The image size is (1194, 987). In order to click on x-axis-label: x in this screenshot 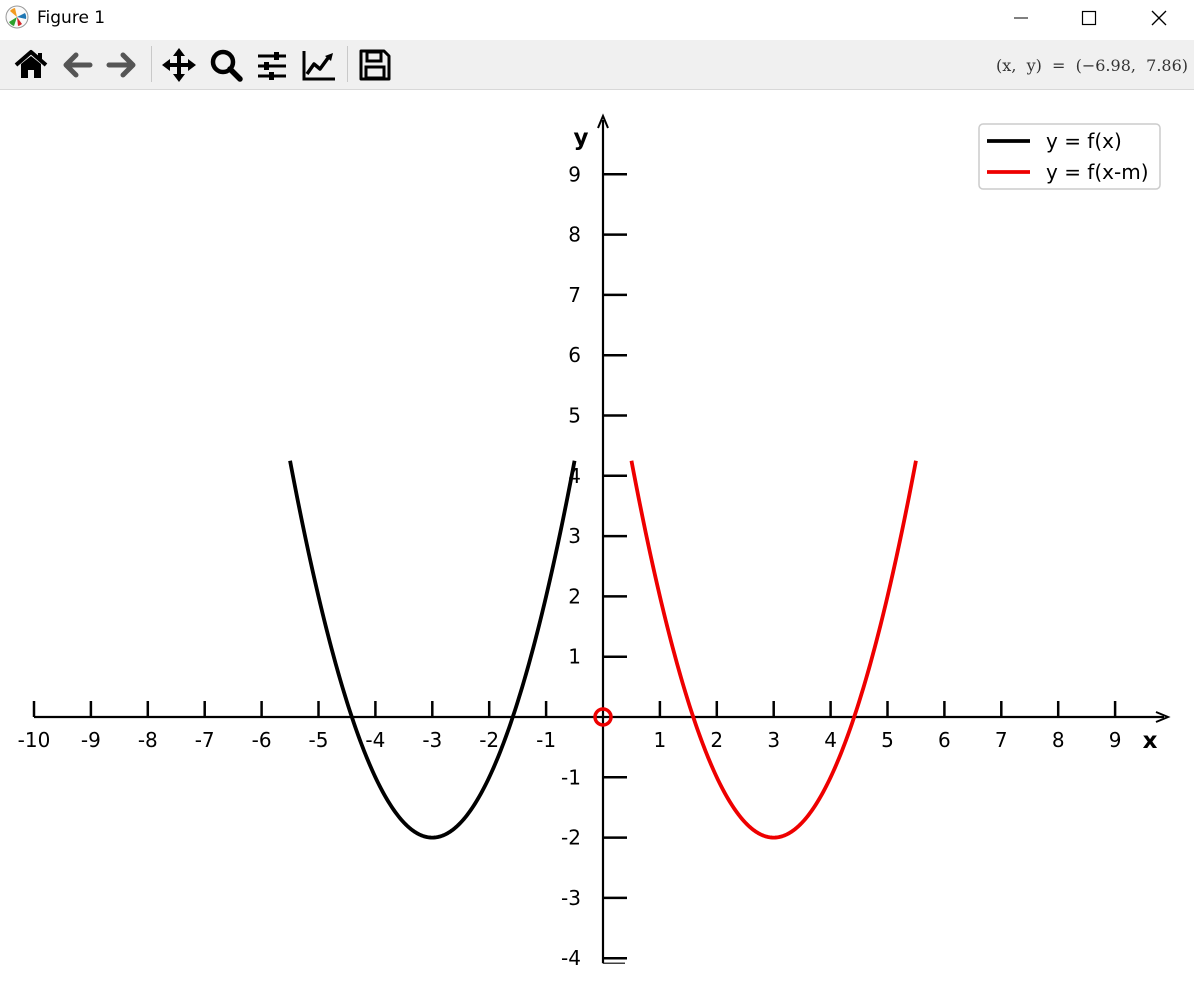, I will do `click(1150, 741)`.